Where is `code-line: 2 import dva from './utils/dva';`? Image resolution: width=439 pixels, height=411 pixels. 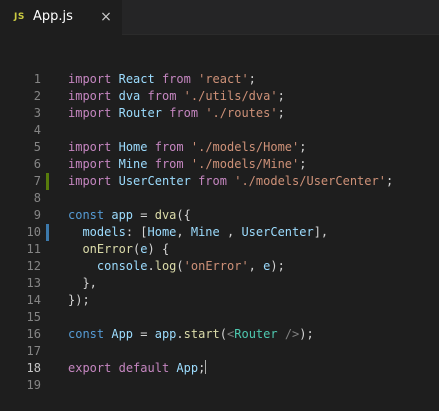
code-line: 2 import dva from './utils/dva'; is located at coordinates (219, 96).